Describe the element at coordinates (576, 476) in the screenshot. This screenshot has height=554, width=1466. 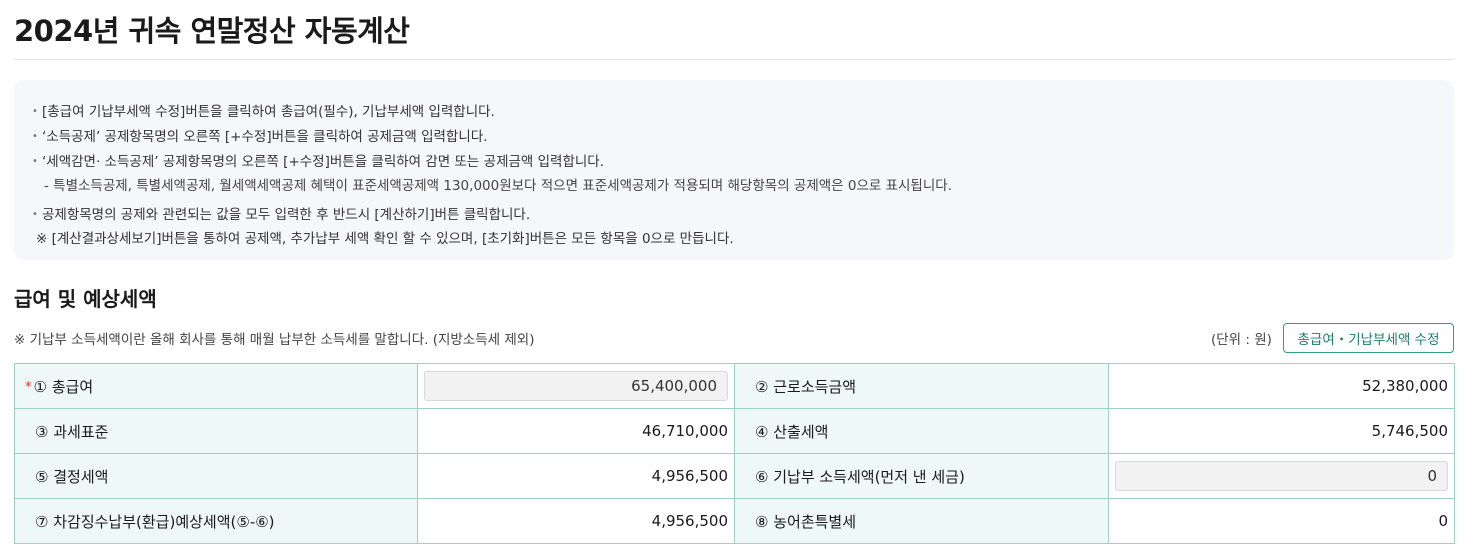
I see `value-determined-tax: 4,956,500` at that location.